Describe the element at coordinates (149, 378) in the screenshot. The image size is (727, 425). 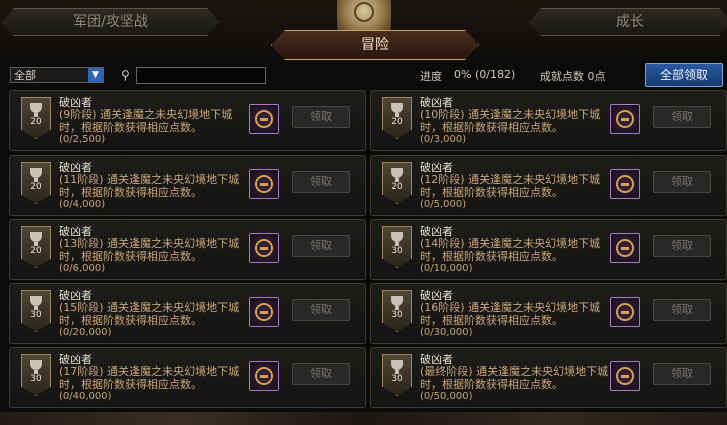
I see `achievement-desc: (17阶段) 通关逢魔之未央幻境地下城时，根据阶数获得相应点数。` at that location.